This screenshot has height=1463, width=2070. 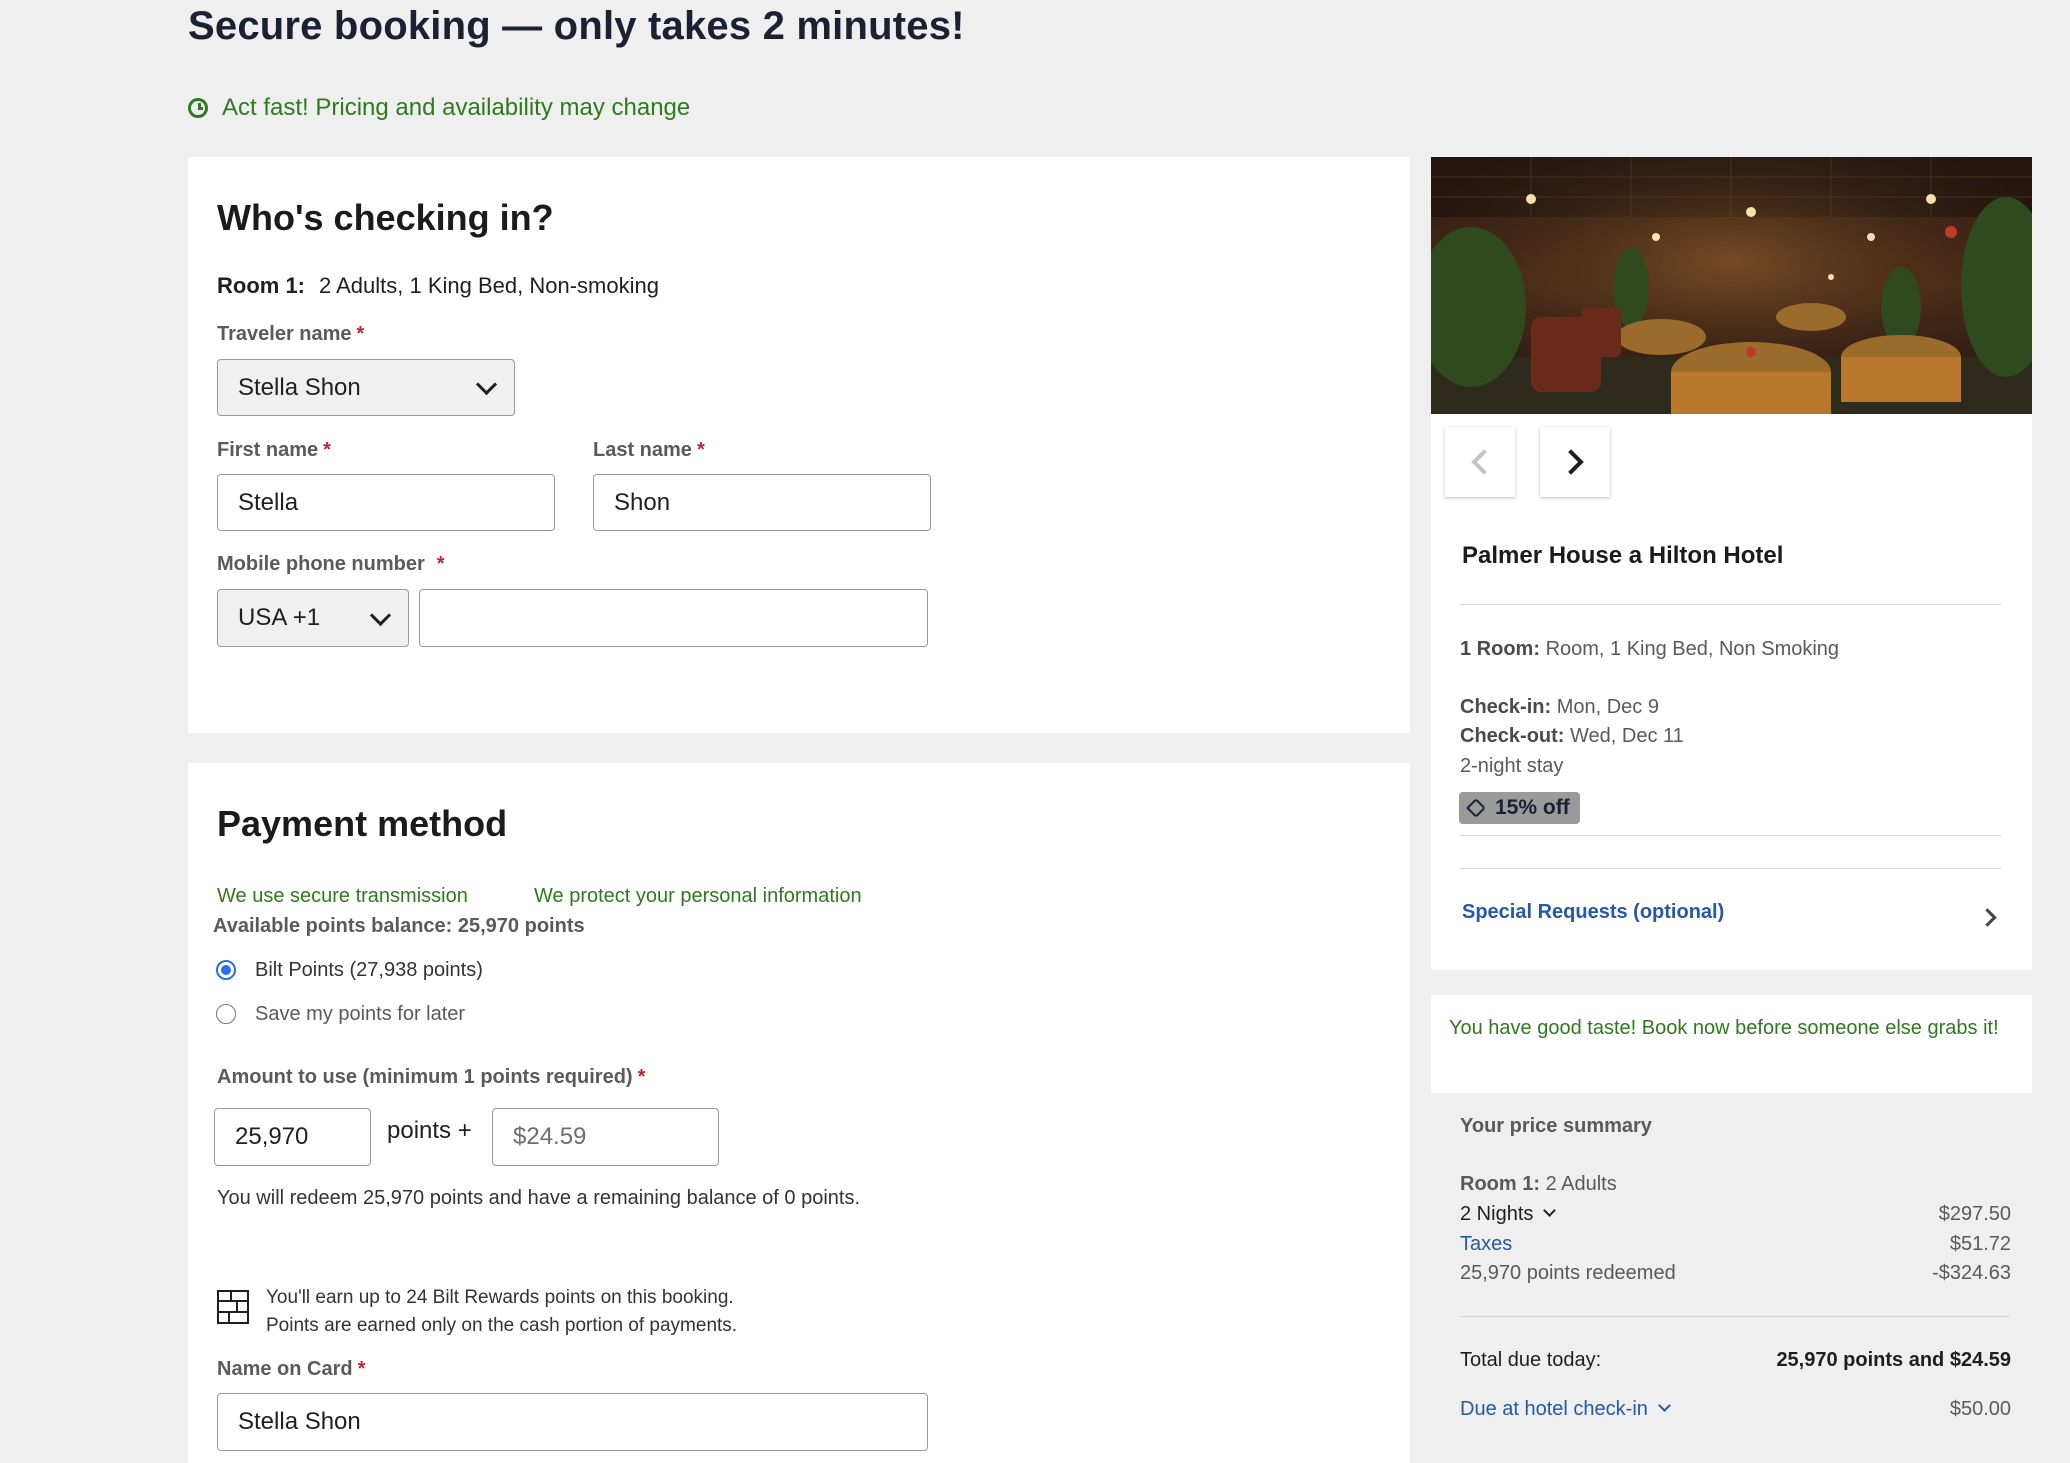 I want to click on cash-amount-input: $24.59, so click(x=605, y=1137).